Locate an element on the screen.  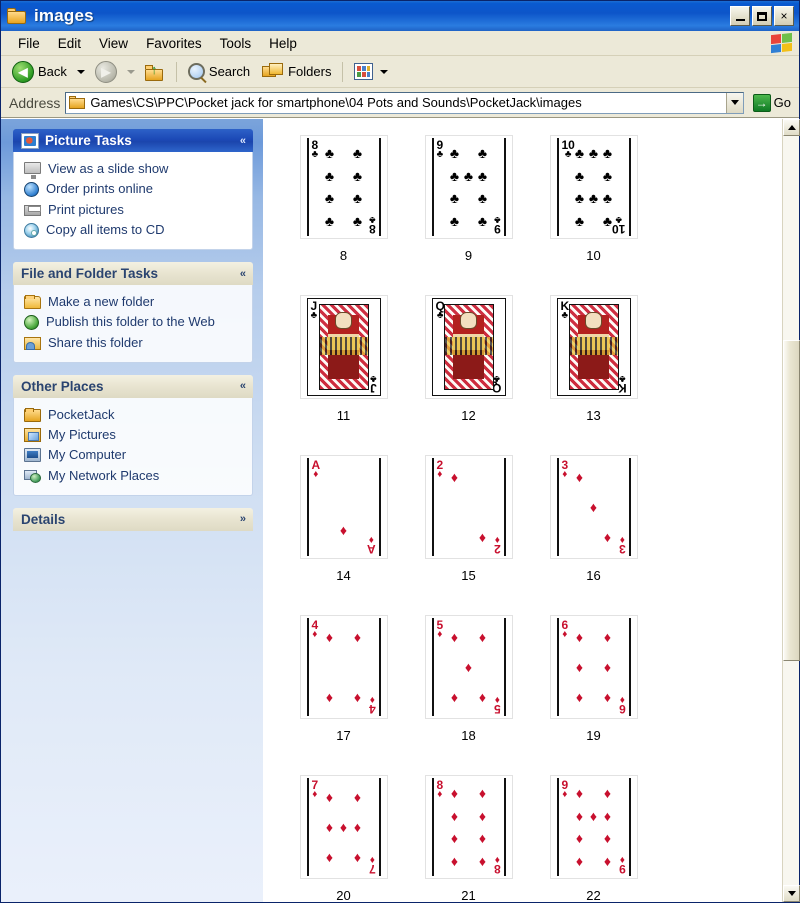
thumbnail: 5 ♦ 5 ♦ ♦ ♦ ♦ ♦ ♦ is located at coordinates (468, 667).